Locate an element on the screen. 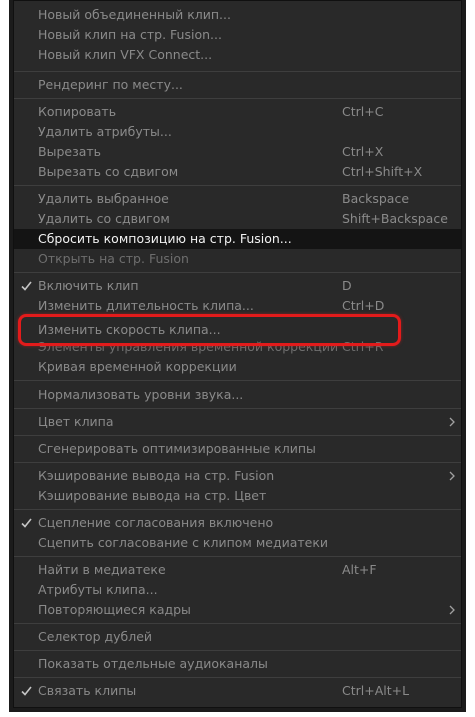 This screenshot has height=717, width=475. menu-item-label: Кэширование вывода на стр. Цвет is located at coordinates (152, 495).